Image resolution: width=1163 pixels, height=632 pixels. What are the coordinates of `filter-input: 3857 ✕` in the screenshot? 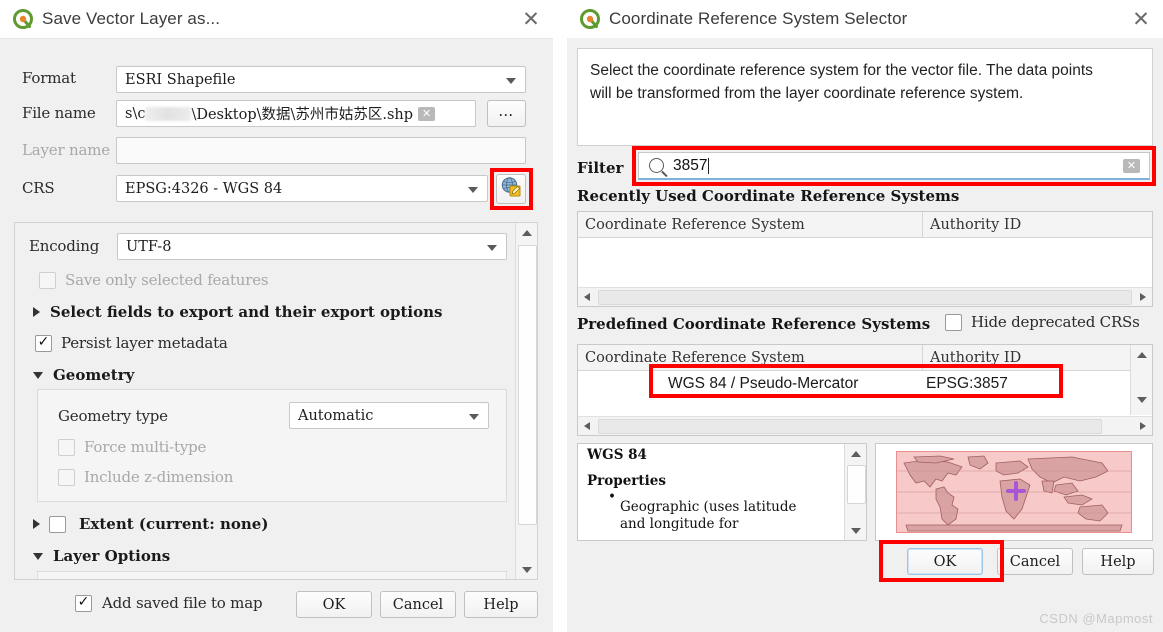 It's located at (894, 166).